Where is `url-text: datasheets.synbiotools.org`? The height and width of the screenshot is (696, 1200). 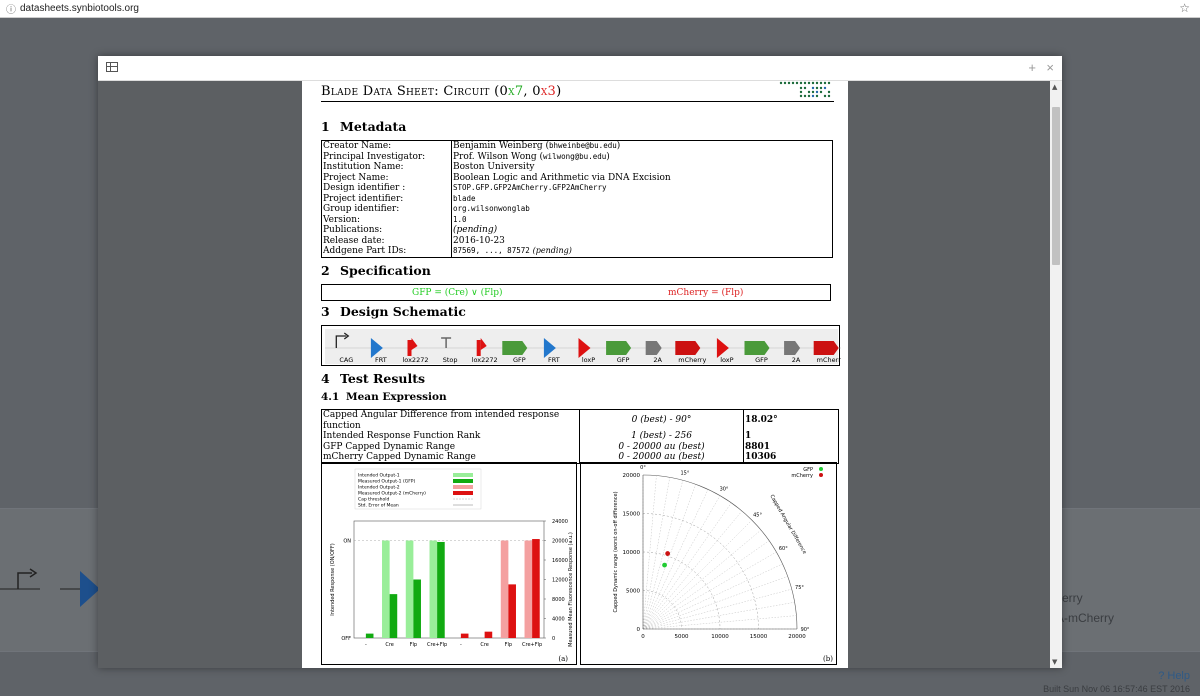 url-text: datasheets.synbiotools.org is located at coordinates (79, 8).